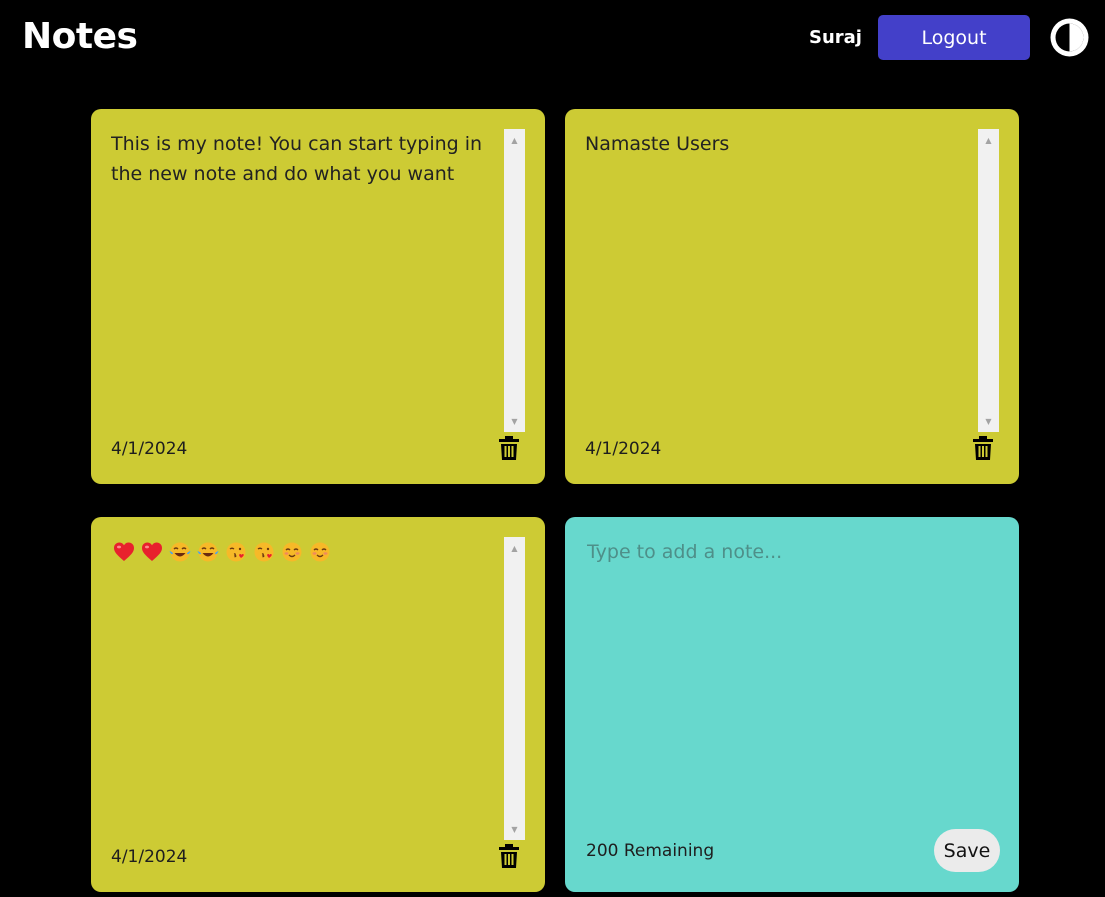 The height and width of the screenshot is (897, 1105). What do you see at coordinates (80, 36) in the screenshot?
I see `page-title: Notes` at bounding box center [80, 36].